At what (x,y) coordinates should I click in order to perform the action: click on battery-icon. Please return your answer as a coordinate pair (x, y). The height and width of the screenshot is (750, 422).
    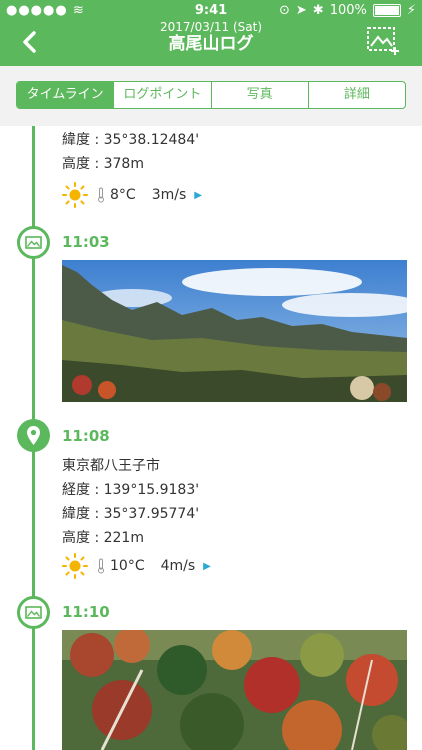
    Looking at the image, I should click on (386, 10).